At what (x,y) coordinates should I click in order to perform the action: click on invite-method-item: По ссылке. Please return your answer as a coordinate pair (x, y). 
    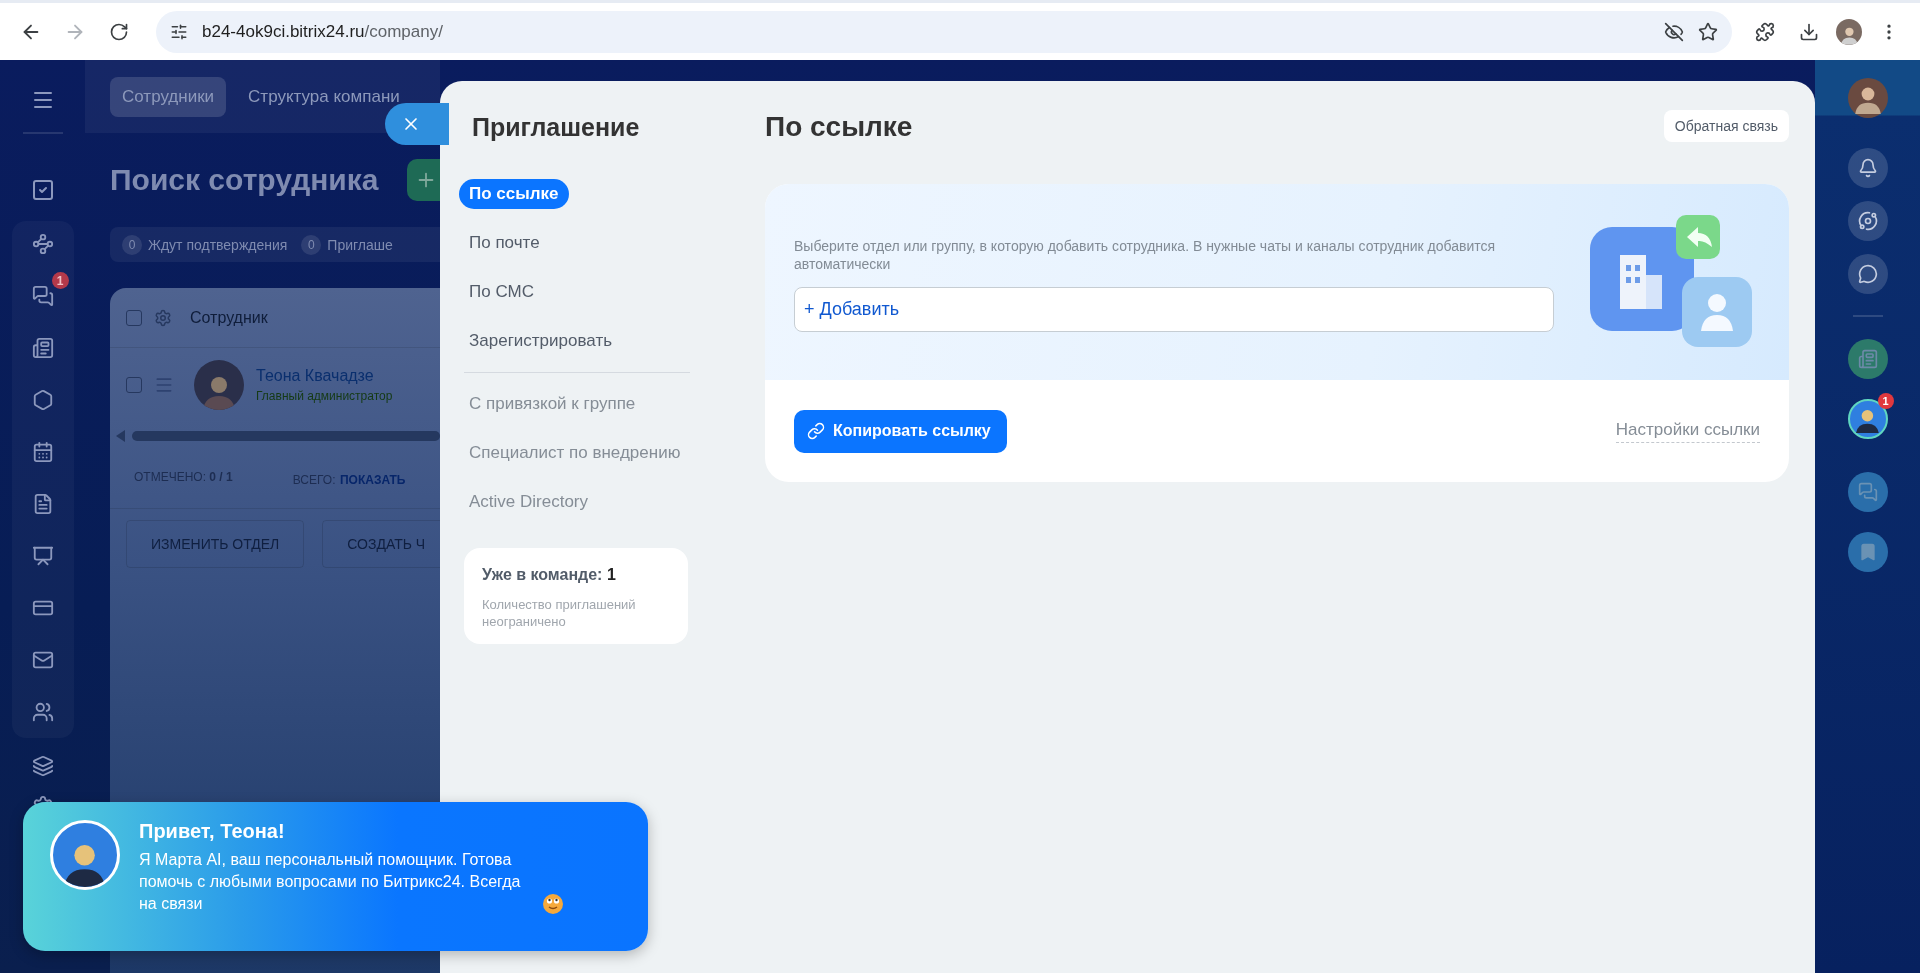
    Looking at the image, I should click on (514, 194).